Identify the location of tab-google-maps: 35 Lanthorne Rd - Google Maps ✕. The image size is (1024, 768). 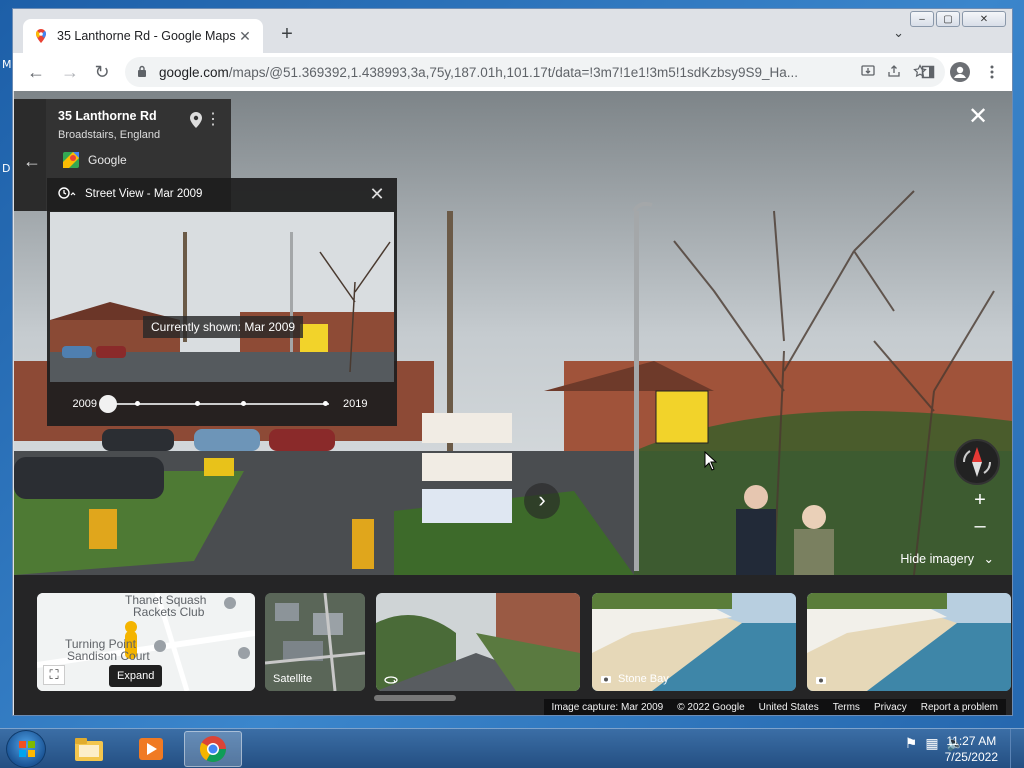
(143, 36).